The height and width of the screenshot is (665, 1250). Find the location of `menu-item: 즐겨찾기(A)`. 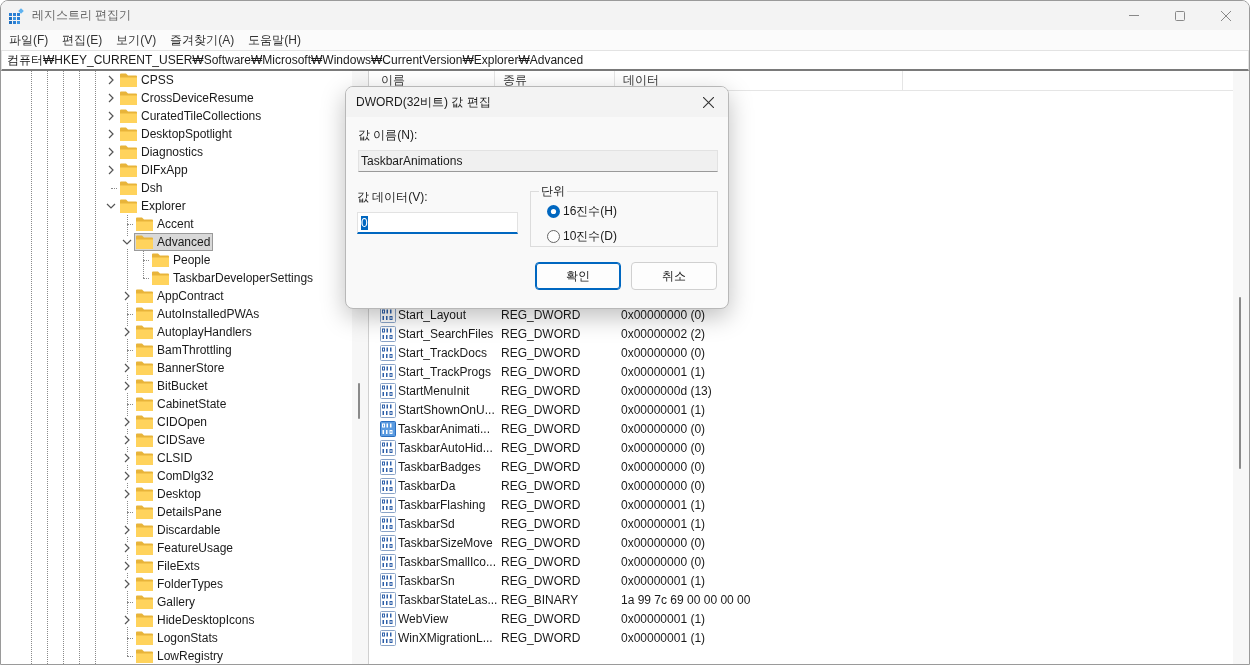

menu-item: 즐겨찾기(A) is located at coordinates (202, 40).